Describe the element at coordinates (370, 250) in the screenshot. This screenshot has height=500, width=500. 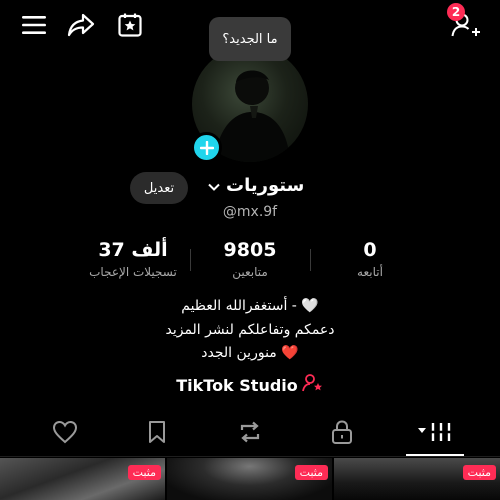
I see `stat-value: 0` at that location.